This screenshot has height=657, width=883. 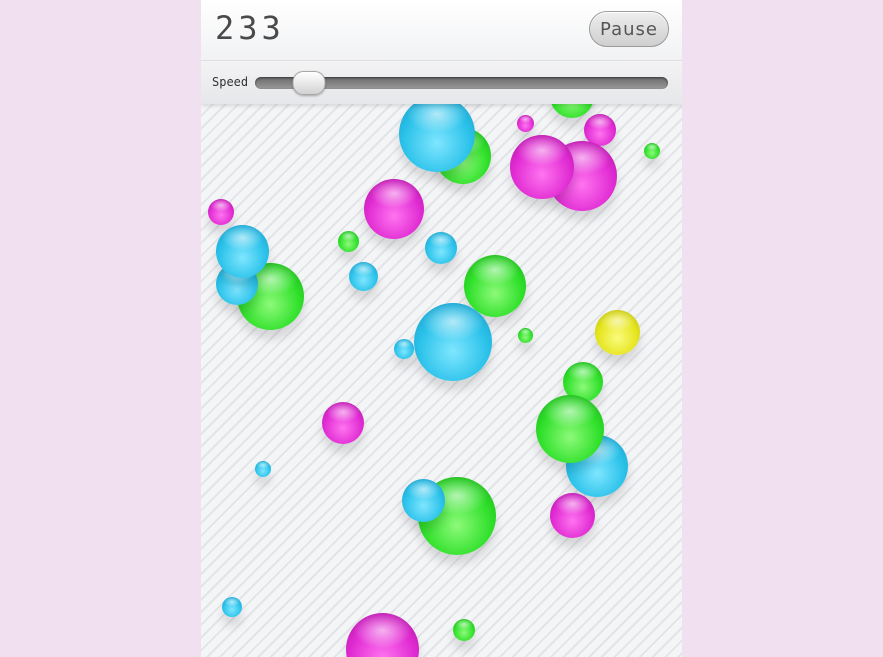 What do you see at coordinates (250, 28) in the screenshot?
I see `score-display: 233` at bounding box center [250, 28].